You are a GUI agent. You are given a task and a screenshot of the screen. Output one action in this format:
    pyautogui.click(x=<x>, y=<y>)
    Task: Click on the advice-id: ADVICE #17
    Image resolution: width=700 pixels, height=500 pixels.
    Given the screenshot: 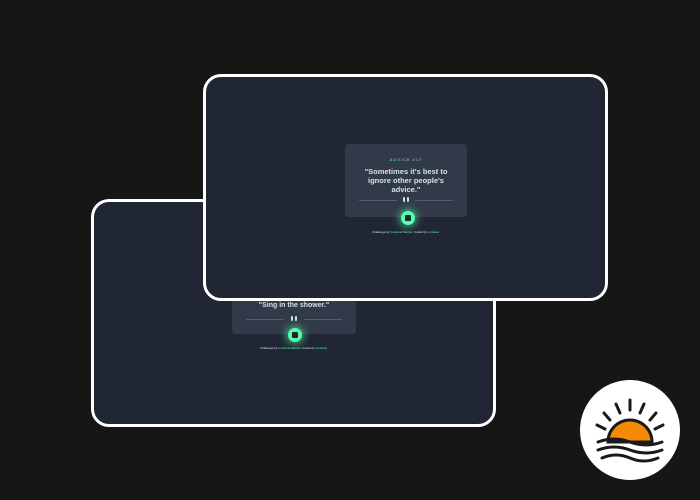 What is the action you would take?
    pyautogui.click(x=406, y=159)
    